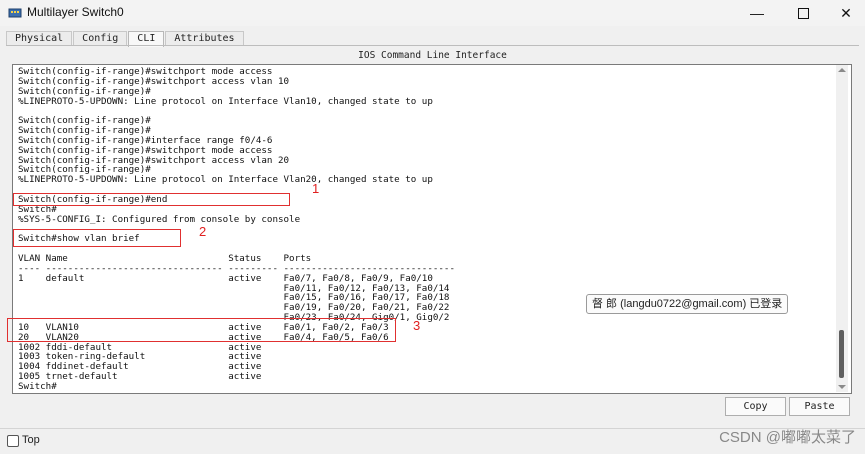 This screenshot has width=865, height=454. Describe the element at coordinates (31, 440) in the screenshot. I see `top-label: Top` at that location.